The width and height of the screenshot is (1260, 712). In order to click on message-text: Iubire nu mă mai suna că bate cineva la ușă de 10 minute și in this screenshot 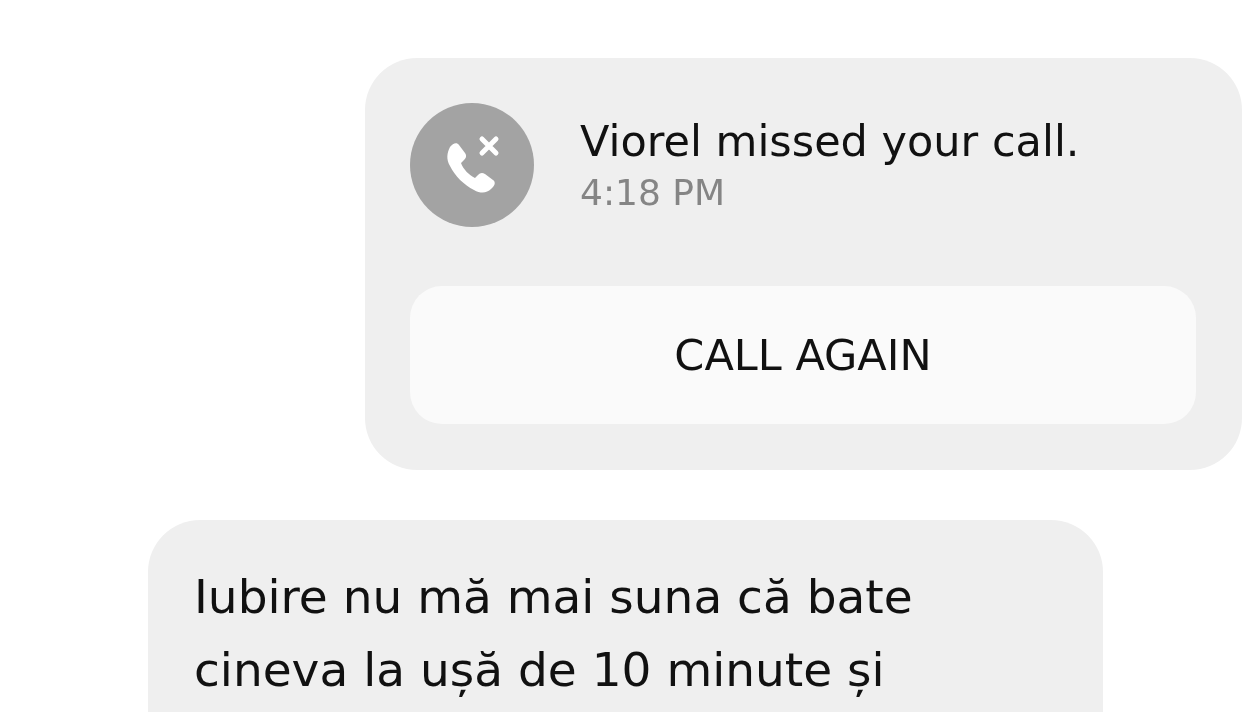, I will do `click(554, 633)`.